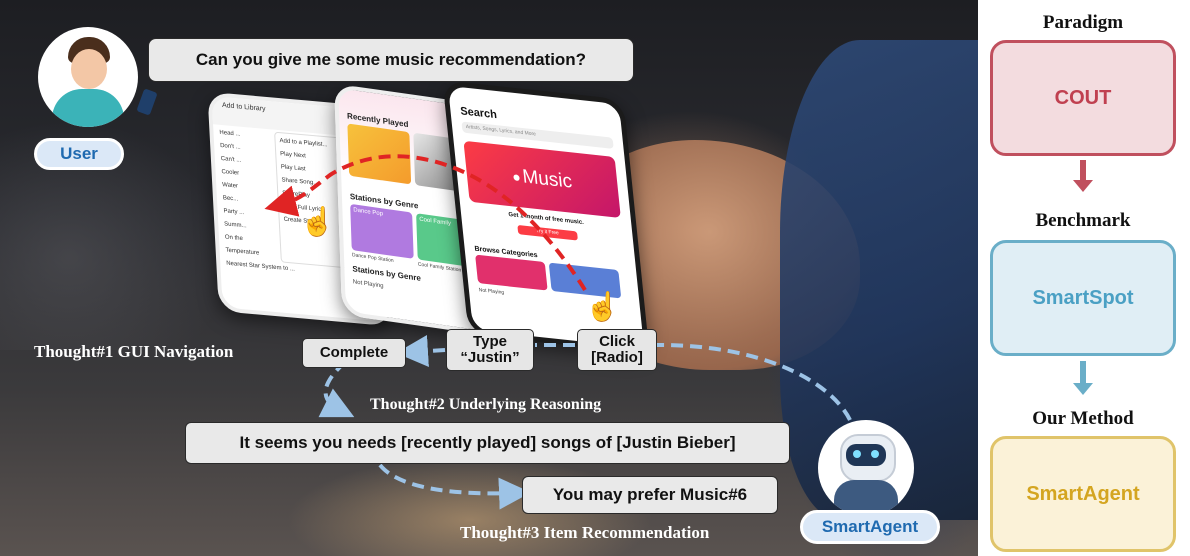 The image size is (1190, 556). What do you see at coordinates (857, 454) in the screenshot?
I see `robot-eye-left` at bounding box center [857, 454].